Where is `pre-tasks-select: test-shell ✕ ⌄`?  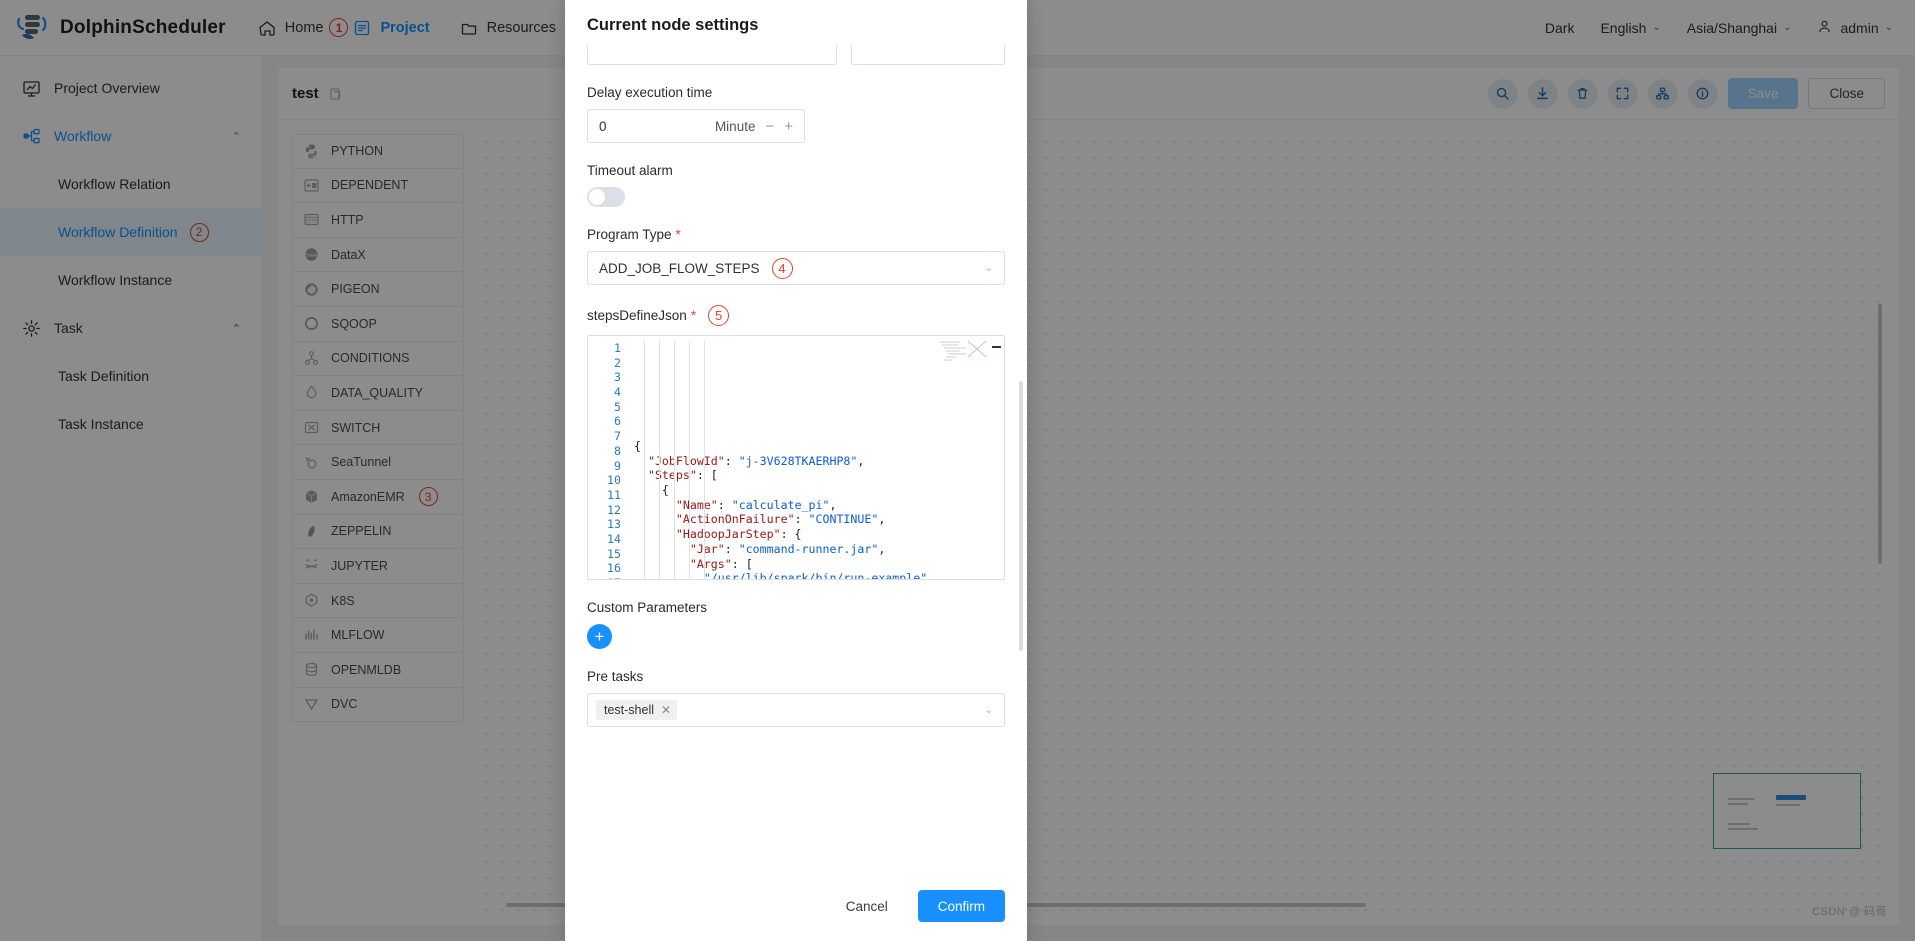
pre-tasks-select: test-shell ✕ ⌄ is located at coordinates (796, 710).